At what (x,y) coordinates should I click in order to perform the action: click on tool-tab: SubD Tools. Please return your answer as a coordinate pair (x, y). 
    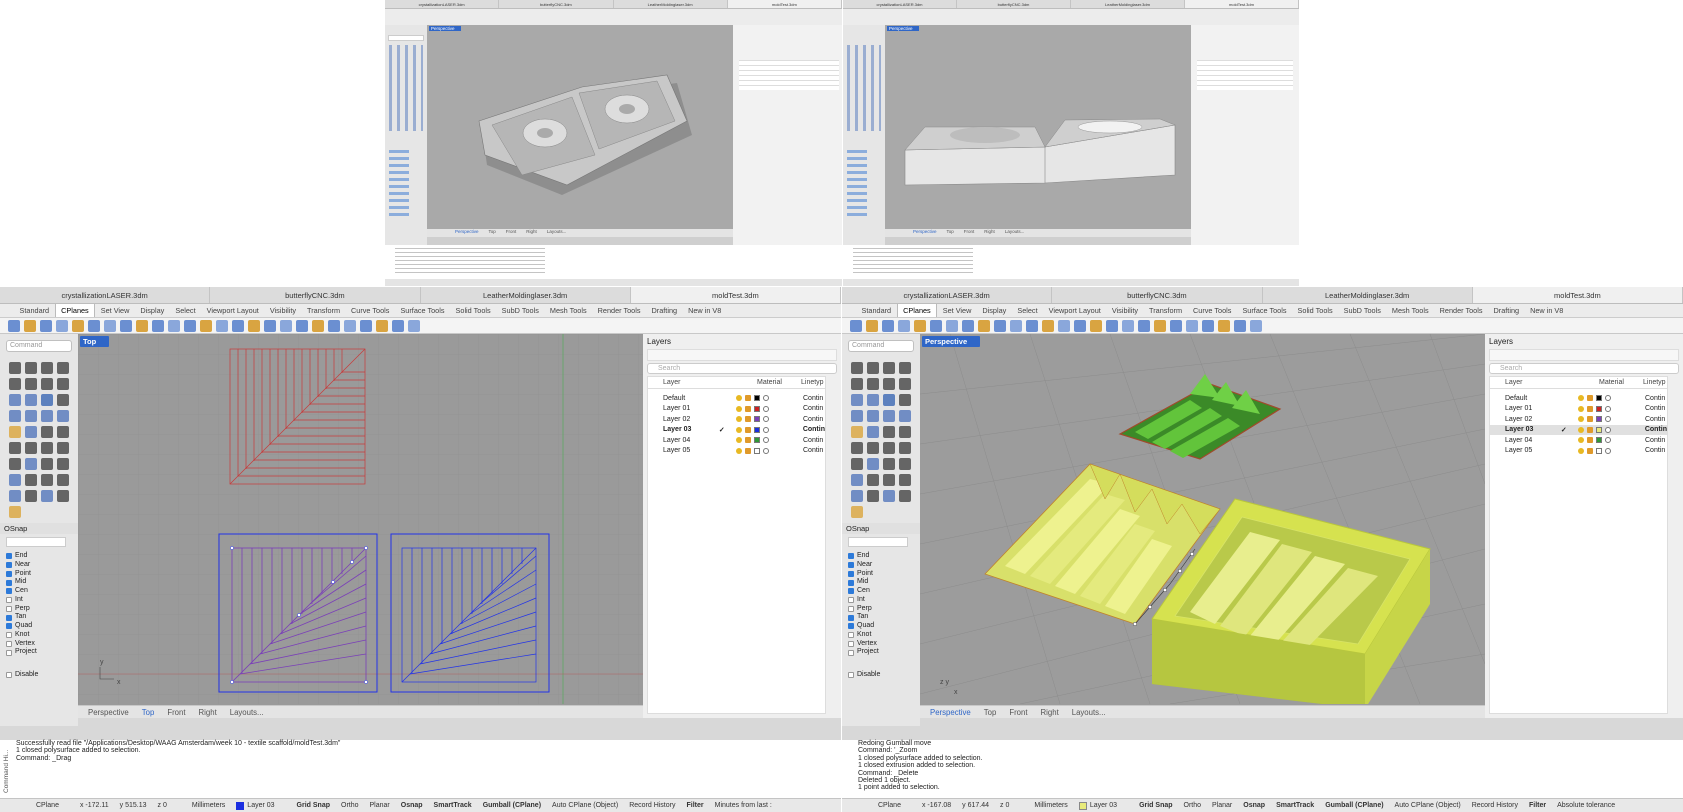
    Looking at the image, I should click on (1362, 310).